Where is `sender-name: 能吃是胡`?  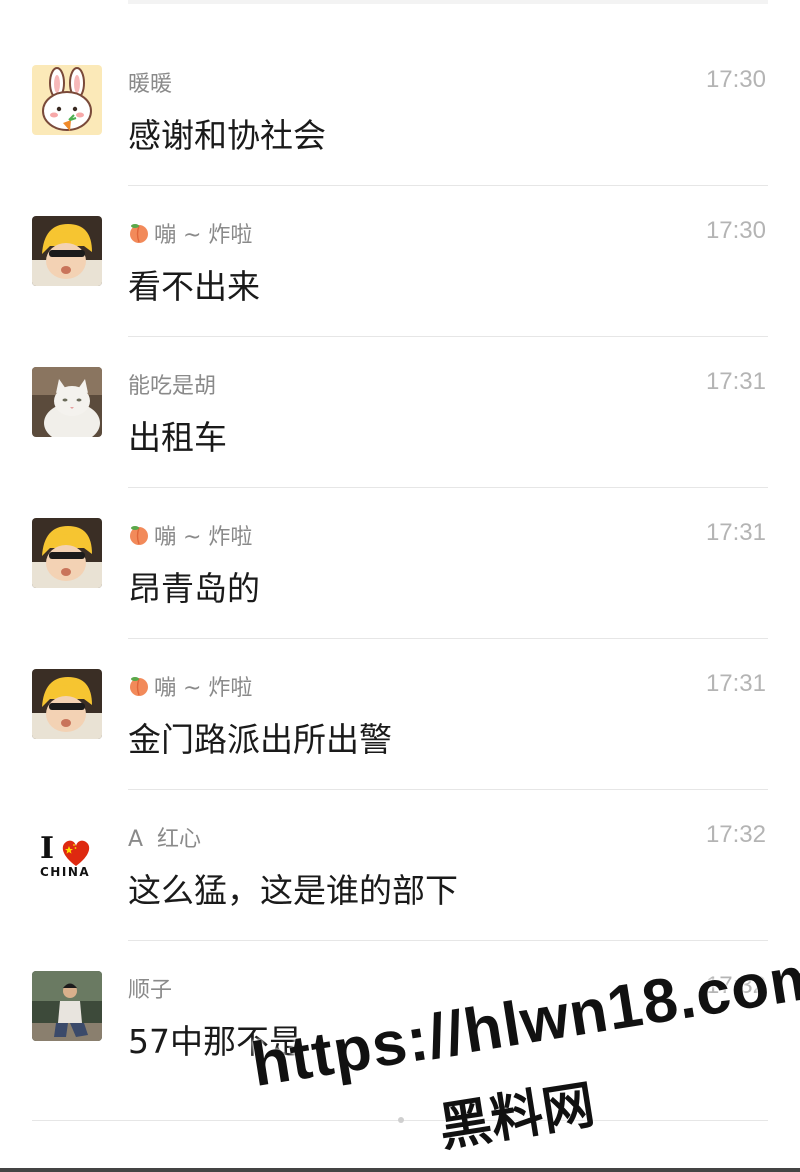 sender-name: 能吃是胡 is located at coordinates (172, 384).